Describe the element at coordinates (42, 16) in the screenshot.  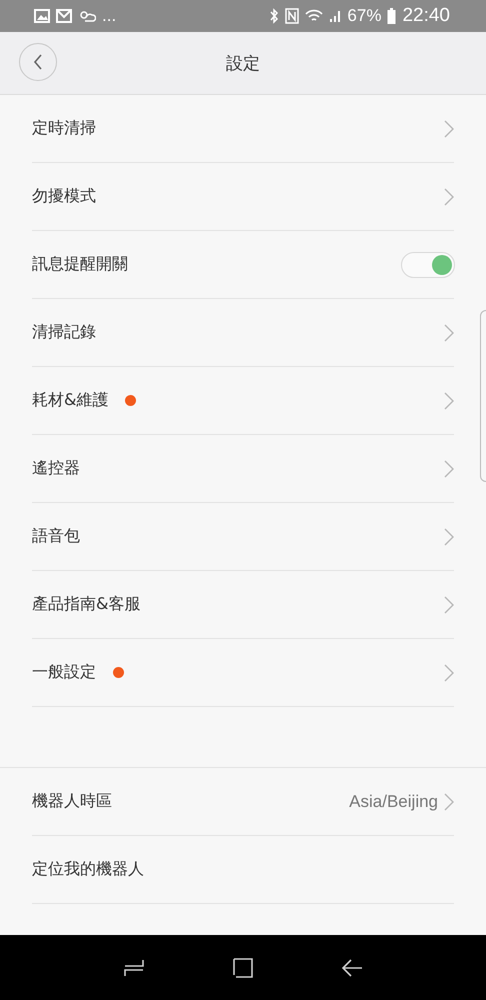
I see `image-icon` at that location.